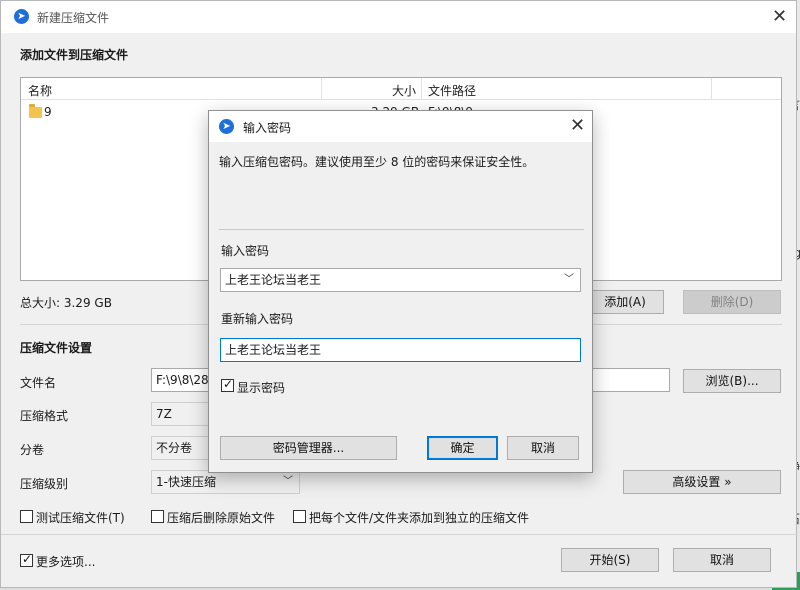 This screenshot has height=590, width=800. I want to click on password-label: 输入密码, so click(245, 251).